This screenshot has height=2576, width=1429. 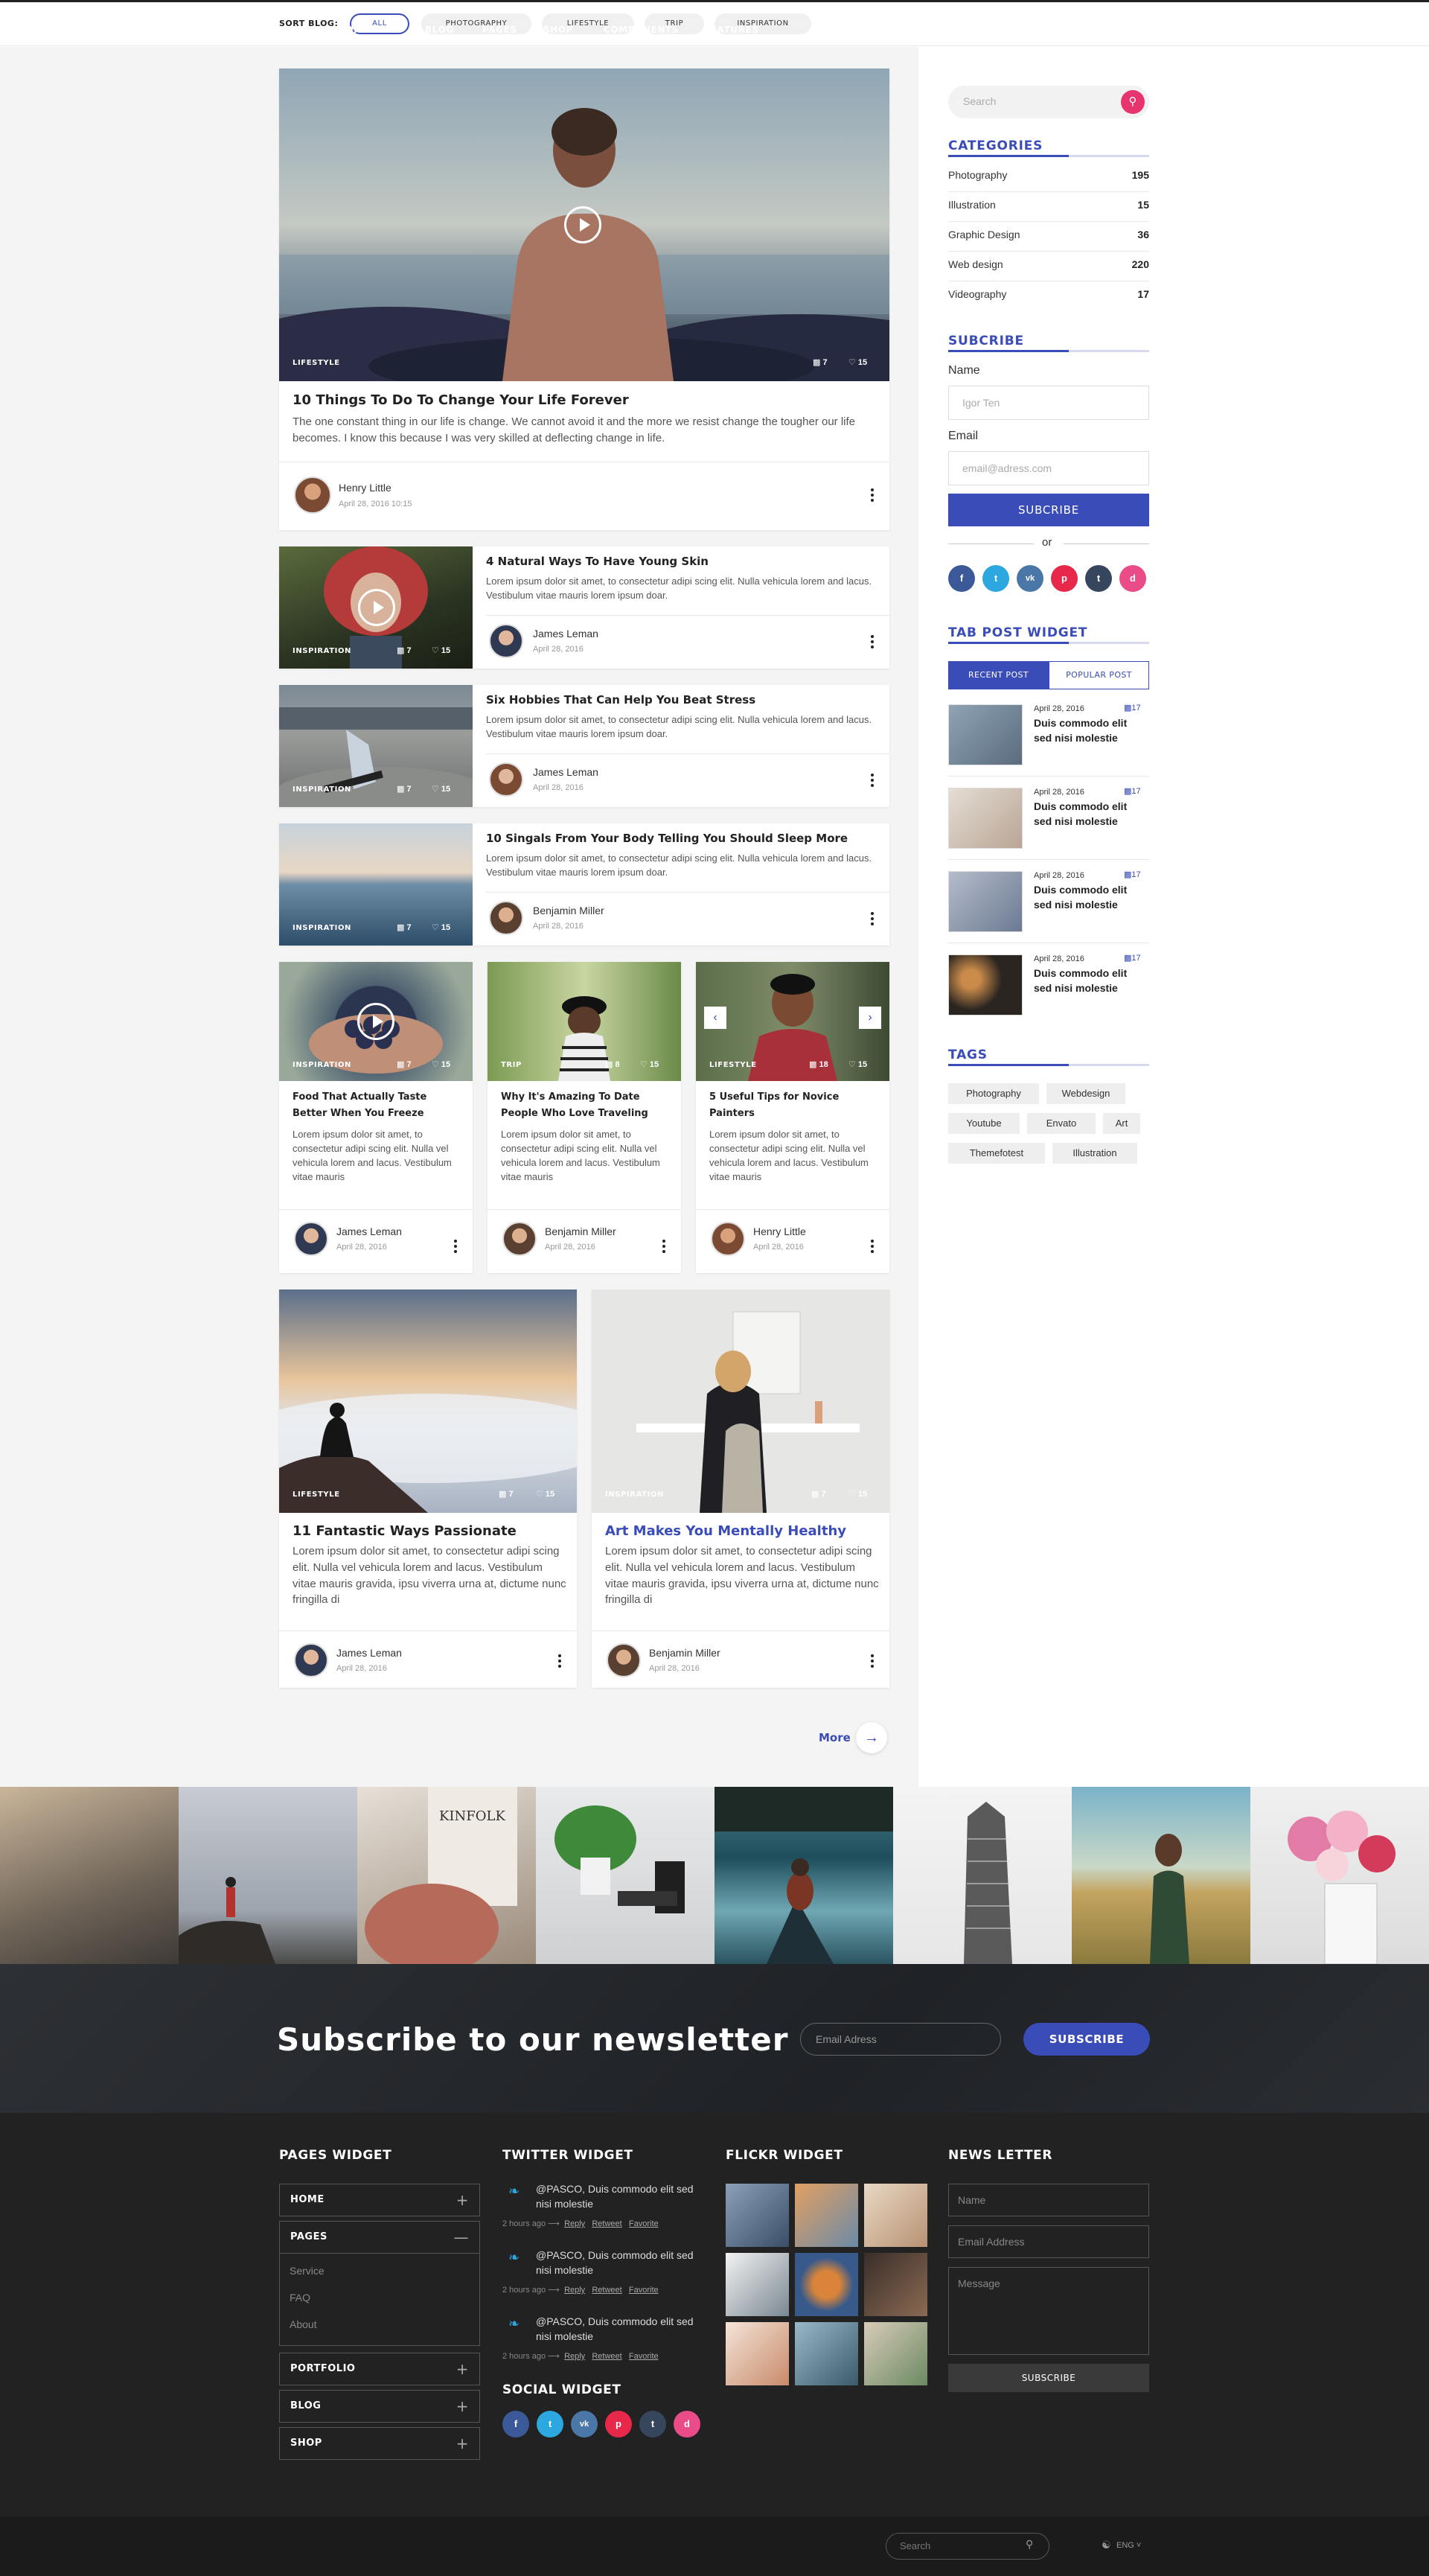 I want to click on accordion-portfolio: PORTFOLIO +, so click(x=379, y=2369).